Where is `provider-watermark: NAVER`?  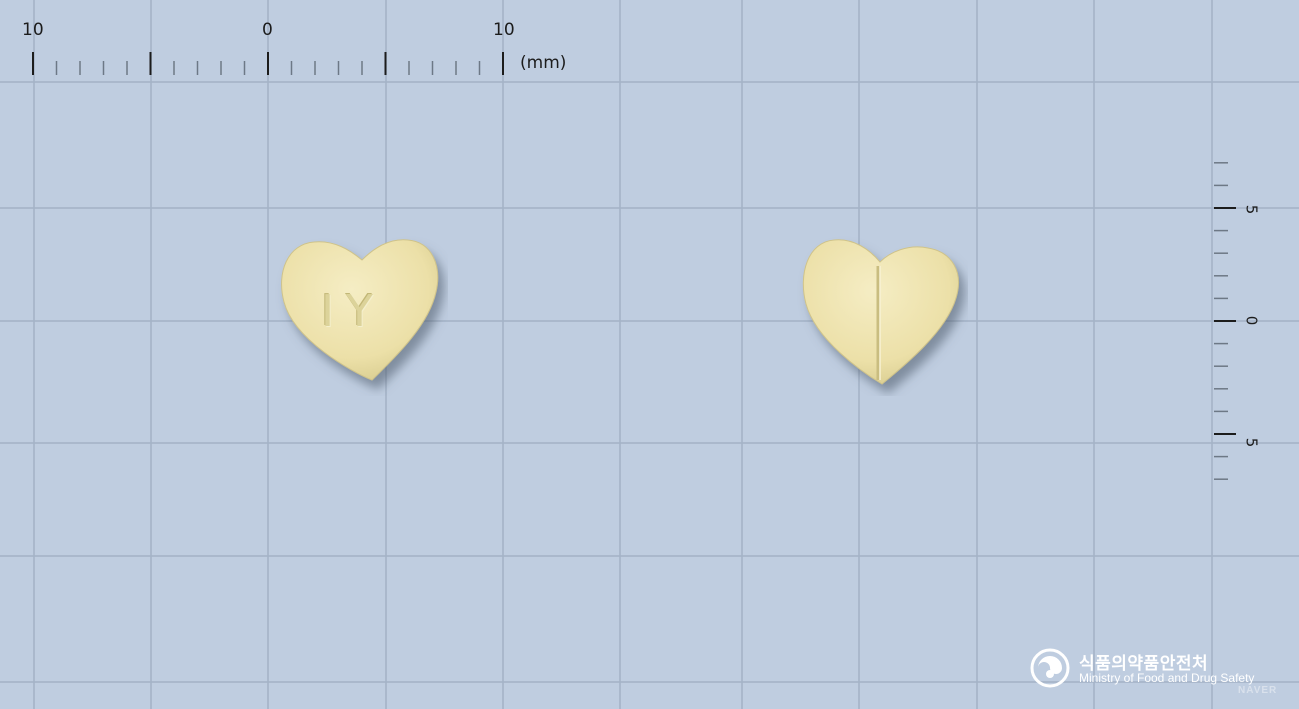
provider-watermark: NAVER is located at coordinates (1258, 690).